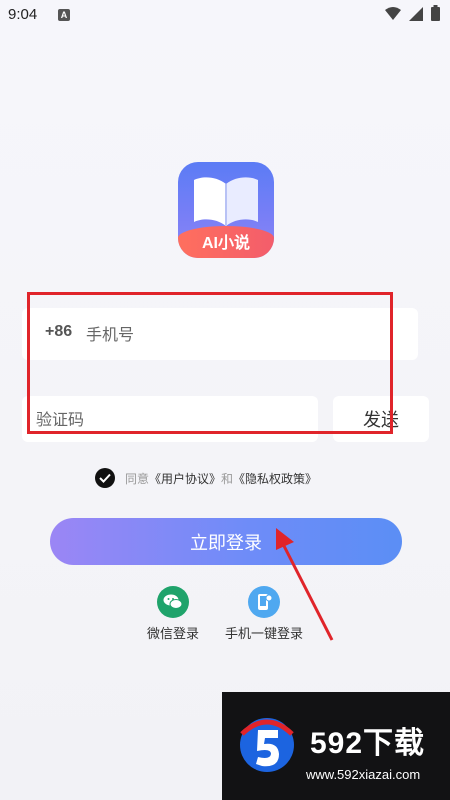 Image resolution: width=450 pixels, height=800 pixels. Describe the element at coordinates (267, 745) in the screenshot. I see `watermark-logo-icon` at that location.